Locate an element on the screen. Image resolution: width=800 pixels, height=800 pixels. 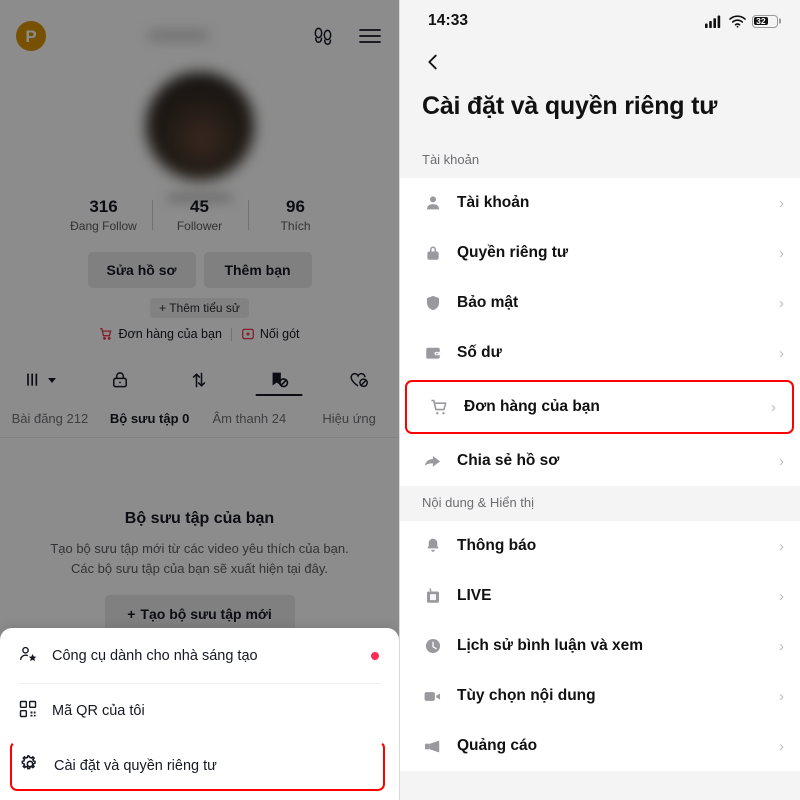
add-bio-row: + Thêm tiểu sử is located at coordinates (199, 308).